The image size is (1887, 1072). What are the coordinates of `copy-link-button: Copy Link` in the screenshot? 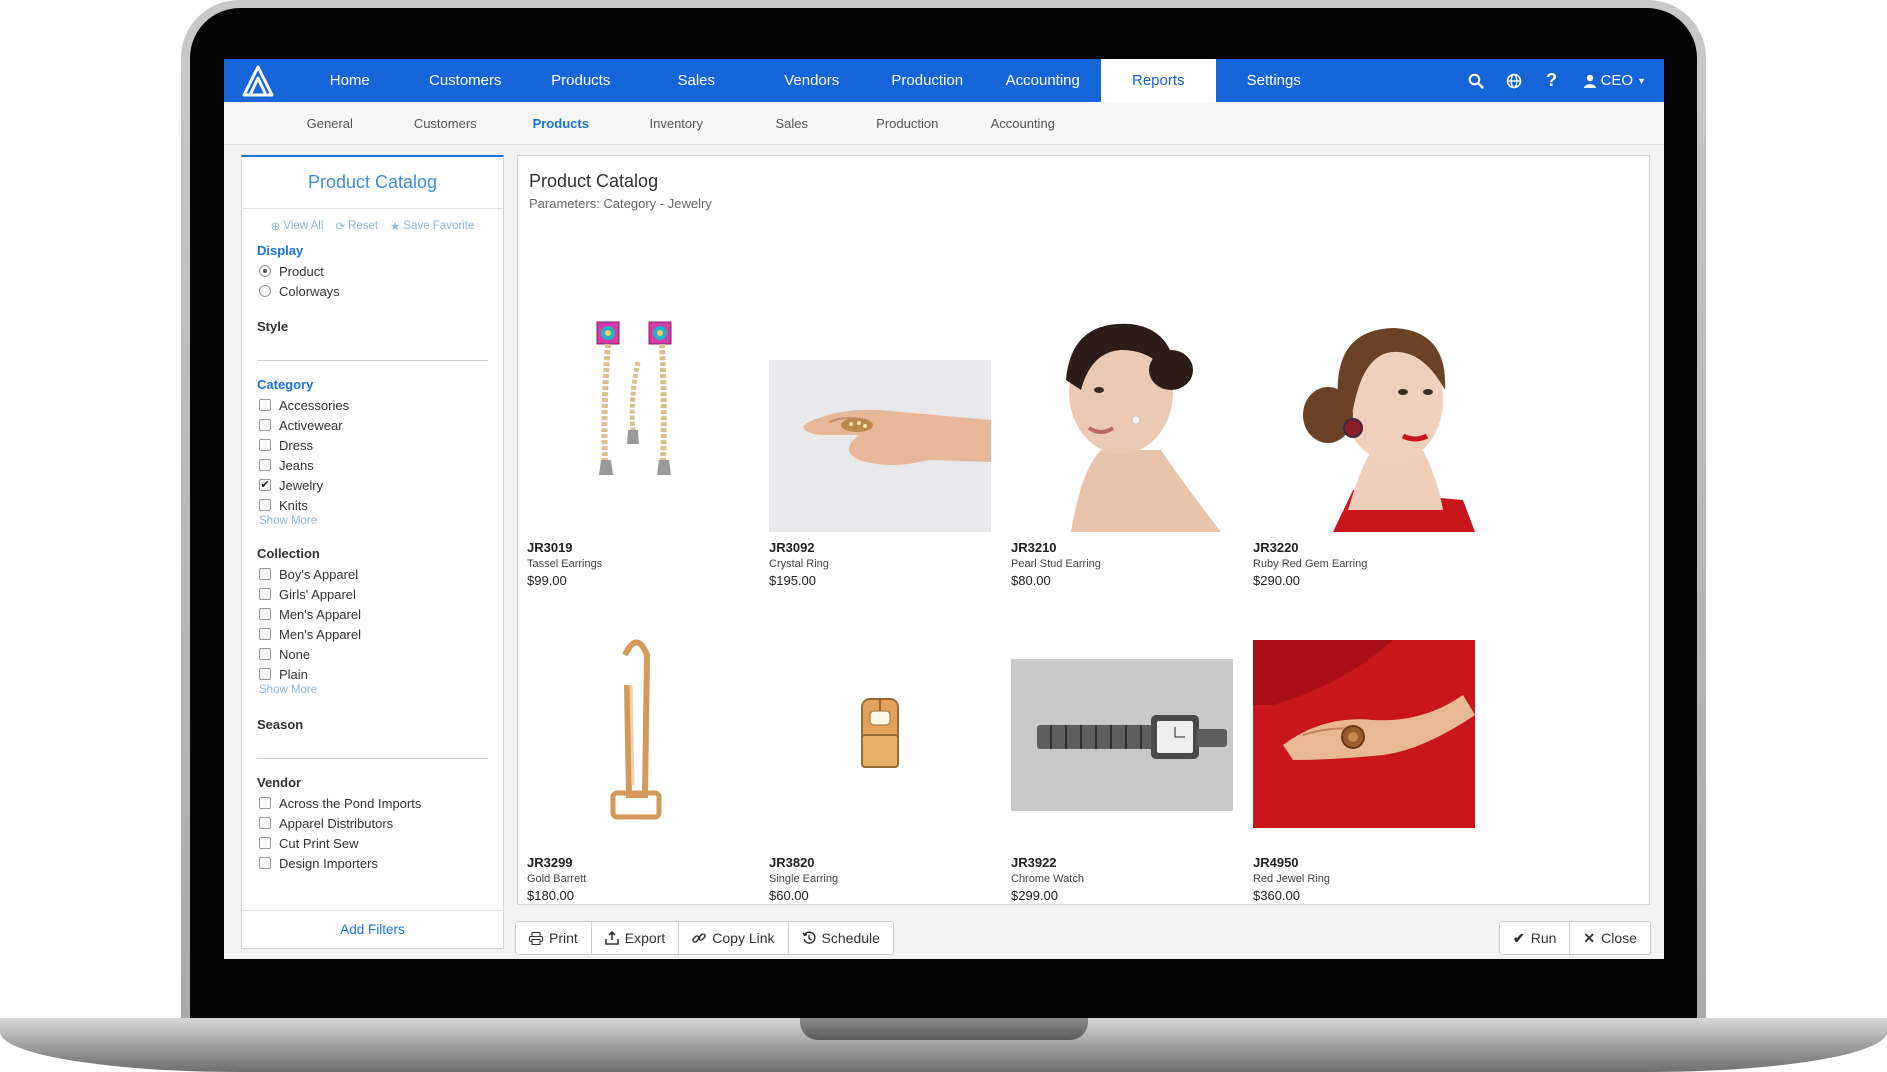 It's located at (733, 938).